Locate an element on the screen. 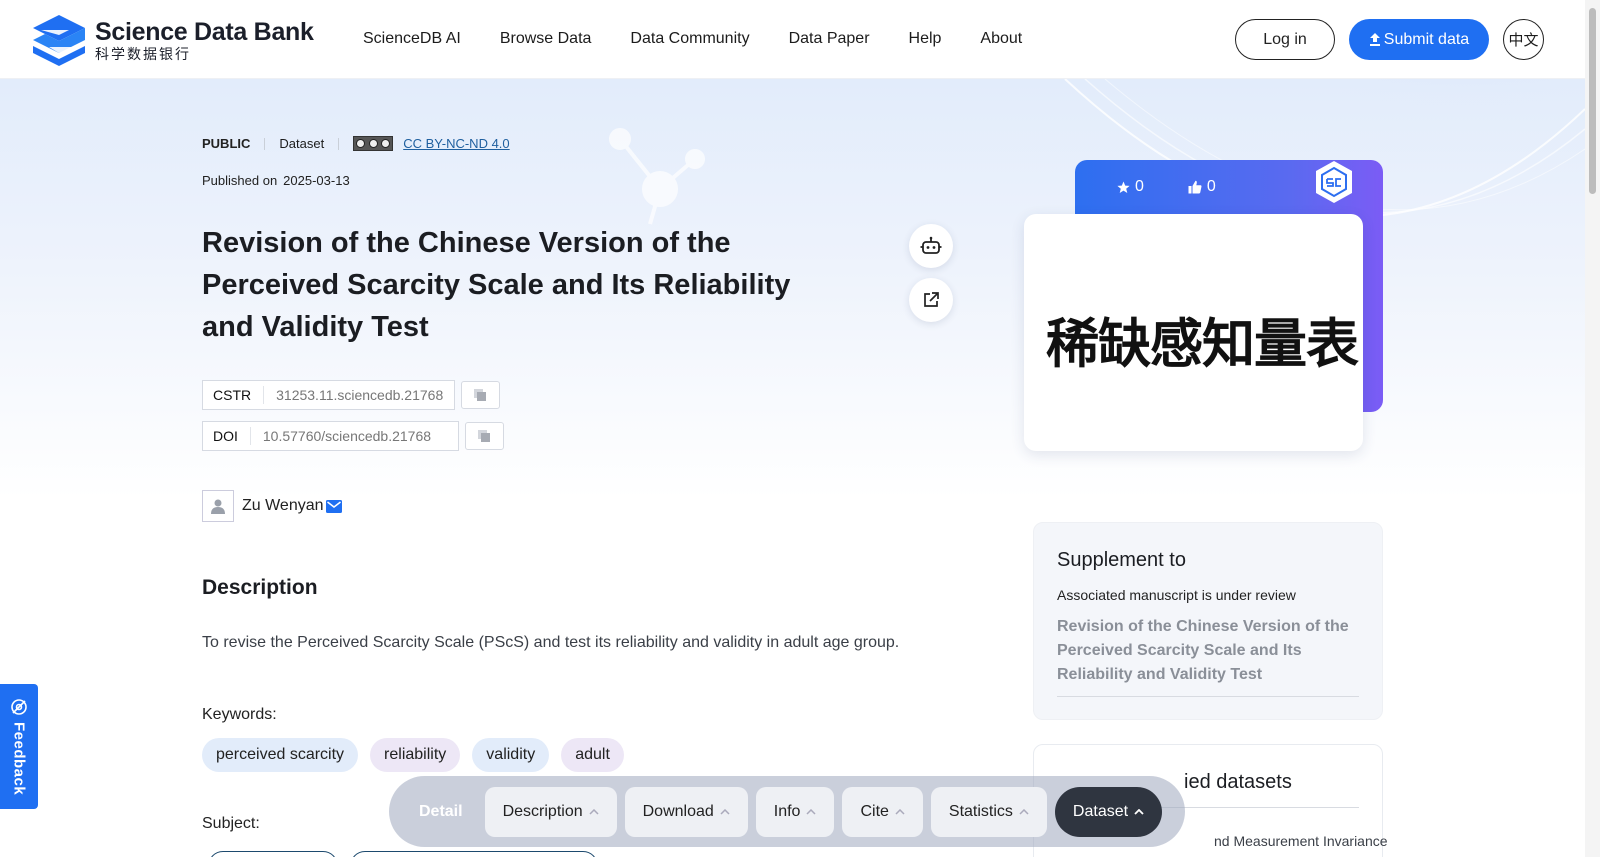 Image resolution: width=1600 pixels, height=857 pixels. tab-statistics-label: Statistics is located at coordinates (980, 811).